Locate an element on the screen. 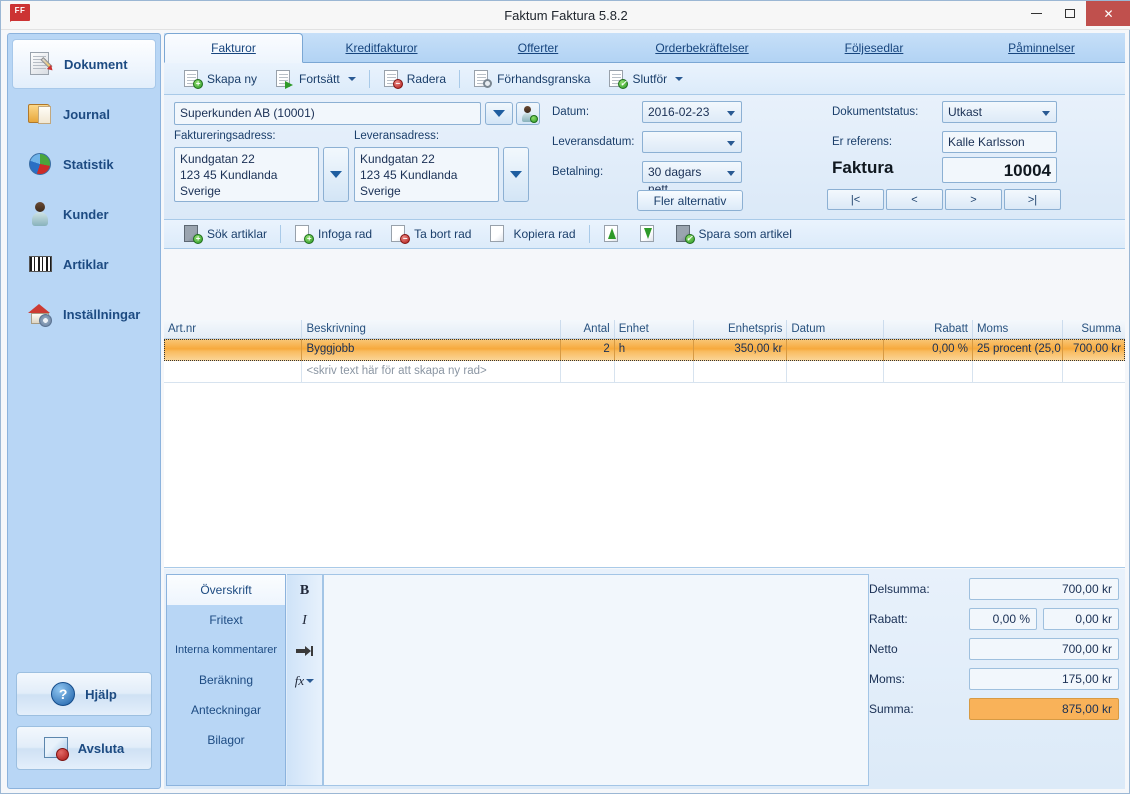 The height and width of the screenshot is (794, 1130). add-customer-button is located at coordinates (528, 113).